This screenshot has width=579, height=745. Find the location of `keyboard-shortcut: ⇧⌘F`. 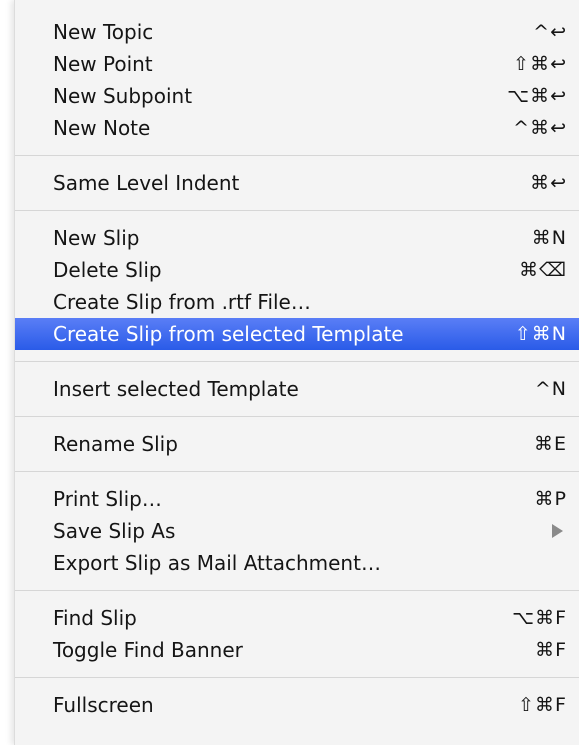

keyboard-shortcut: ⇧⌘F is located at coordinates (542, 705).